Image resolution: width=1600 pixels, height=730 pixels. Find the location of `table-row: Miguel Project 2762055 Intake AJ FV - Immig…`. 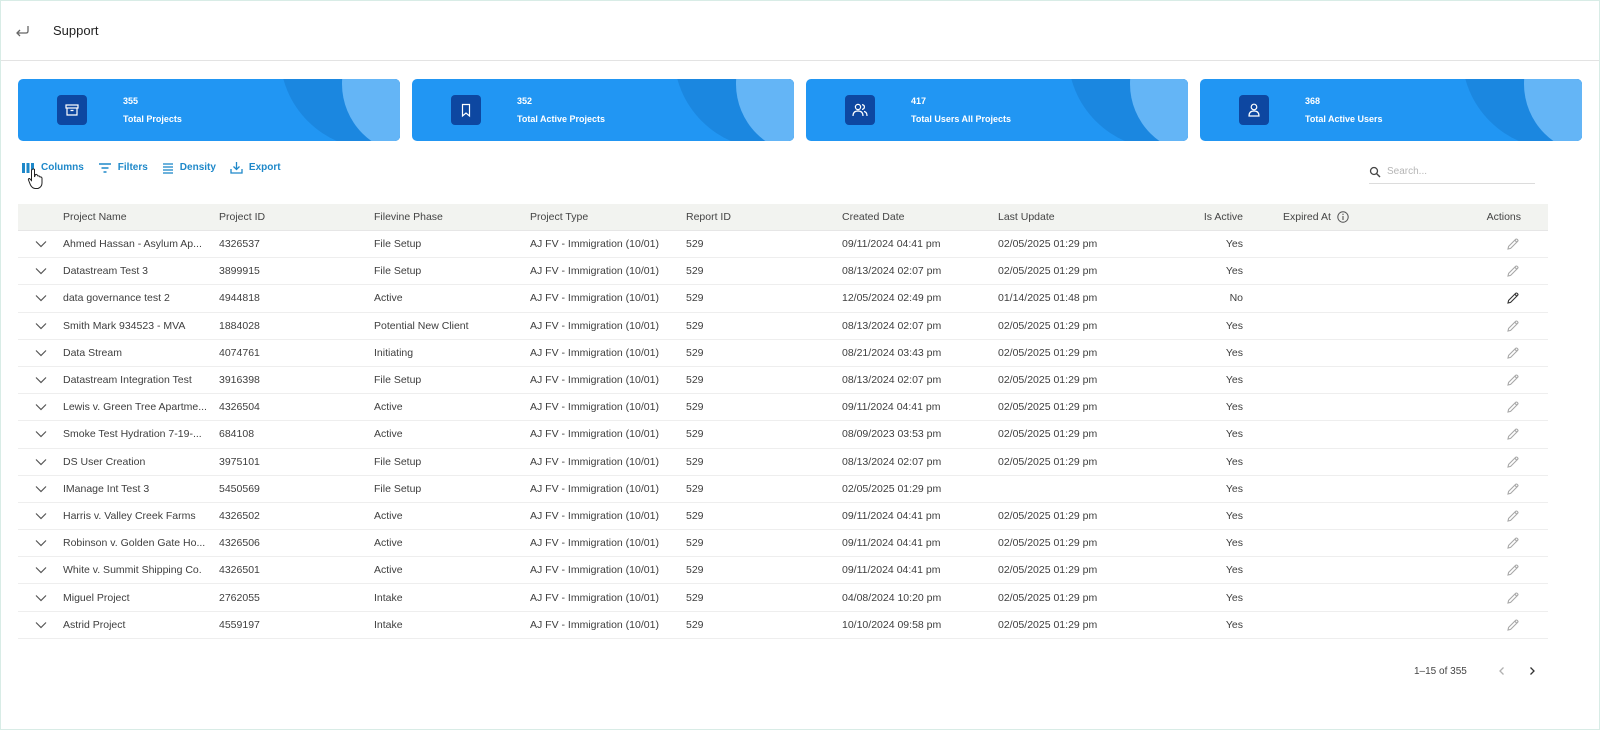

table-row: Miguel Project 2762055 Intake AJ FV - Immig… is located at coordinates (783, 598).